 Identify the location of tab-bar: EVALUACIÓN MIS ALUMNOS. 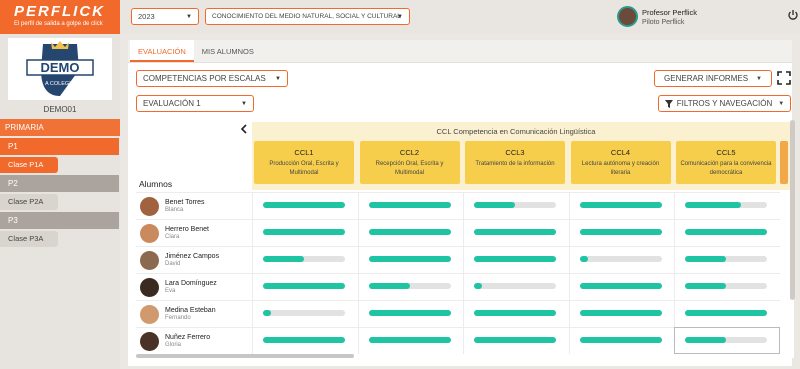
(460, 51).